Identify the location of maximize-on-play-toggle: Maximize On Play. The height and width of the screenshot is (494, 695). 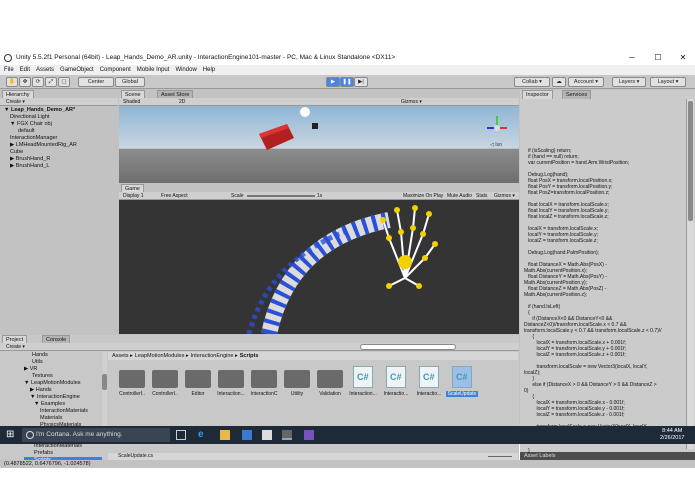
(423, 196).